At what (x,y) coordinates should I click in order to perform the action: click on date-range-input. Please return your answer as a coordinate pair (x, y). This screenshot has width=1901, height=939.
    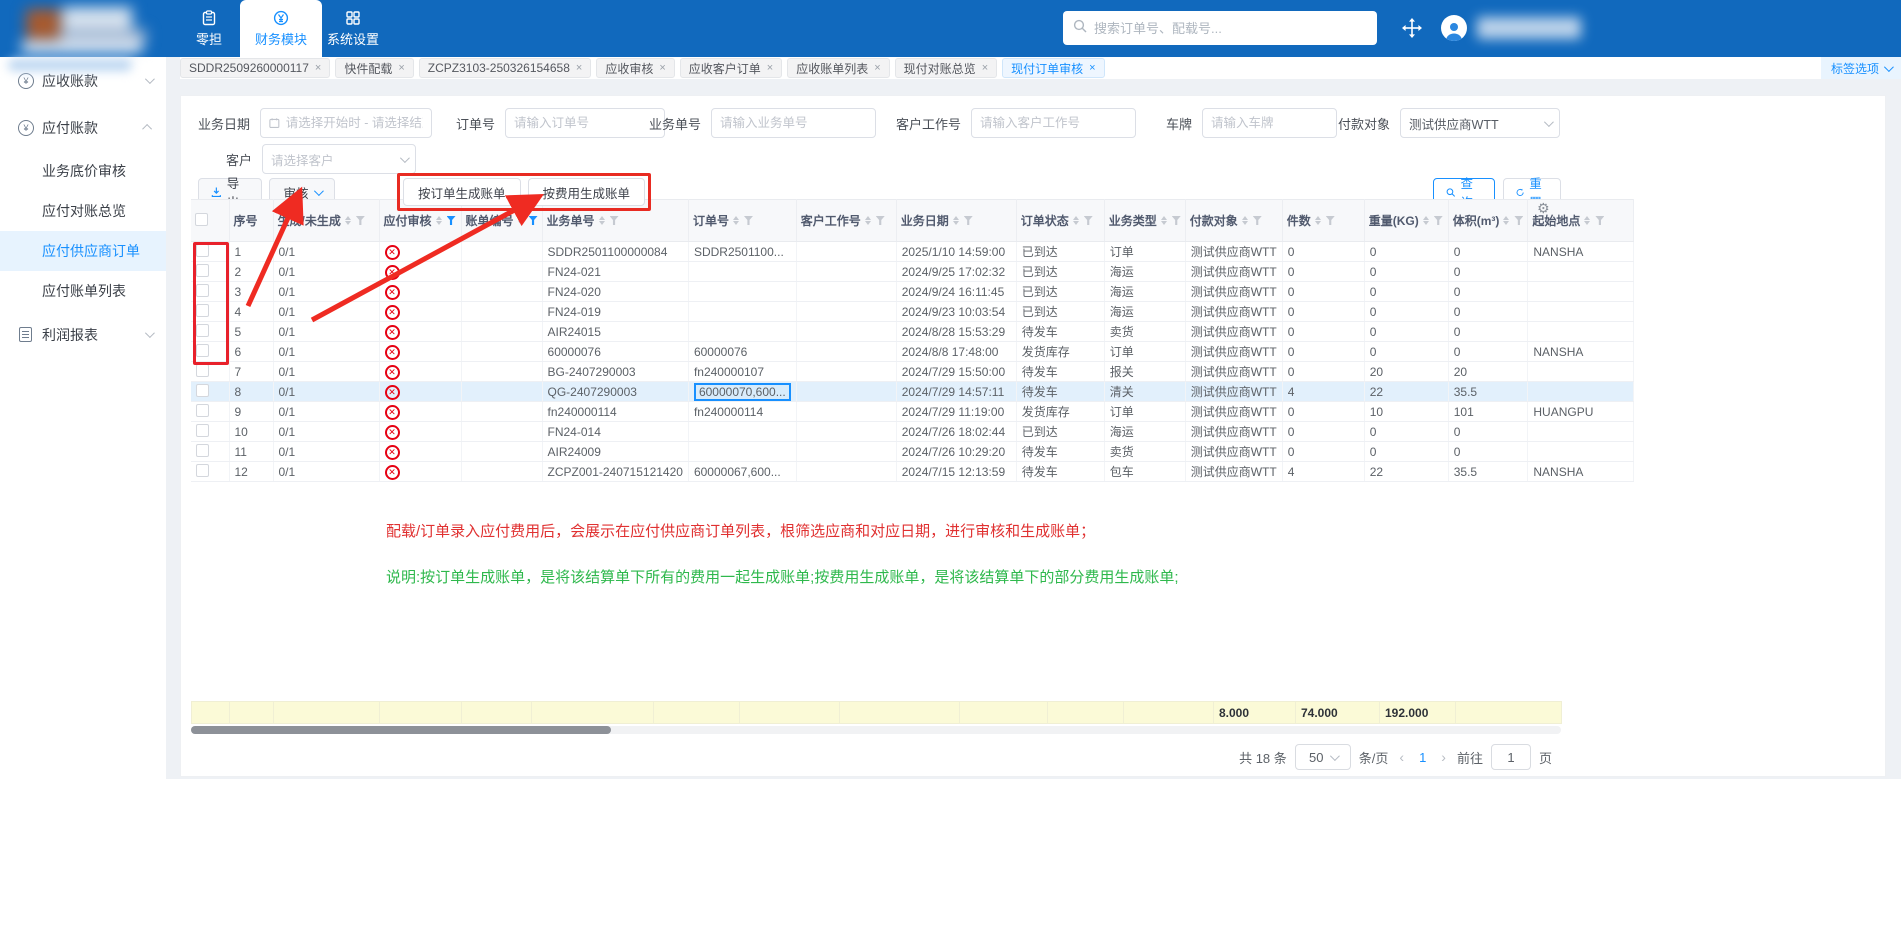
    Looking at the image, I should click on (346, 123).